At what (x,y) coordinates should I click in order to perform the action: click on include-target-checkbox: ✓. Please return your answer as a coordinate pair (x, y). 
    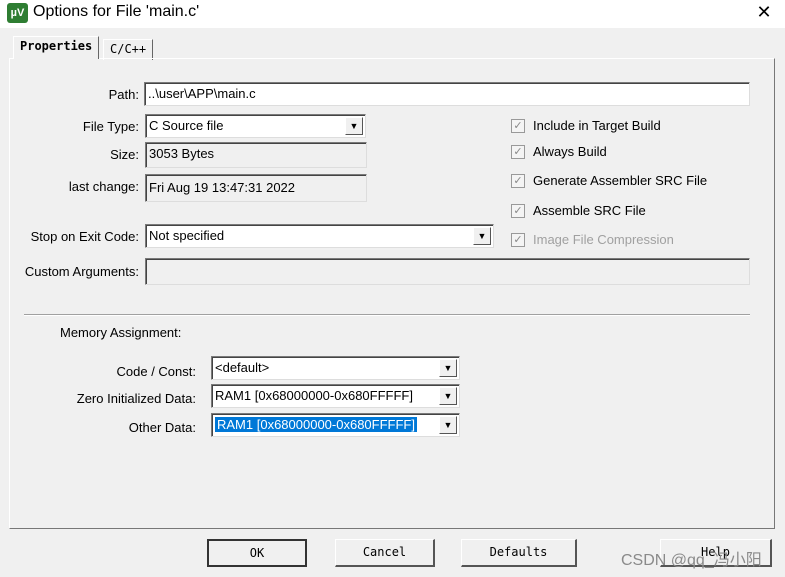
    Looking at the image, I should click on (518, 126).